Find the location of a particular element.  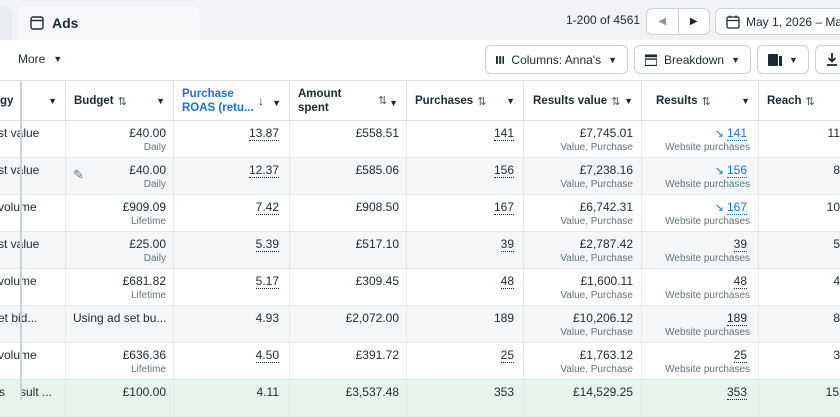

column-header-amount-spent: Amount spent ⇅ ▼ is located at coordinates (348, 101).